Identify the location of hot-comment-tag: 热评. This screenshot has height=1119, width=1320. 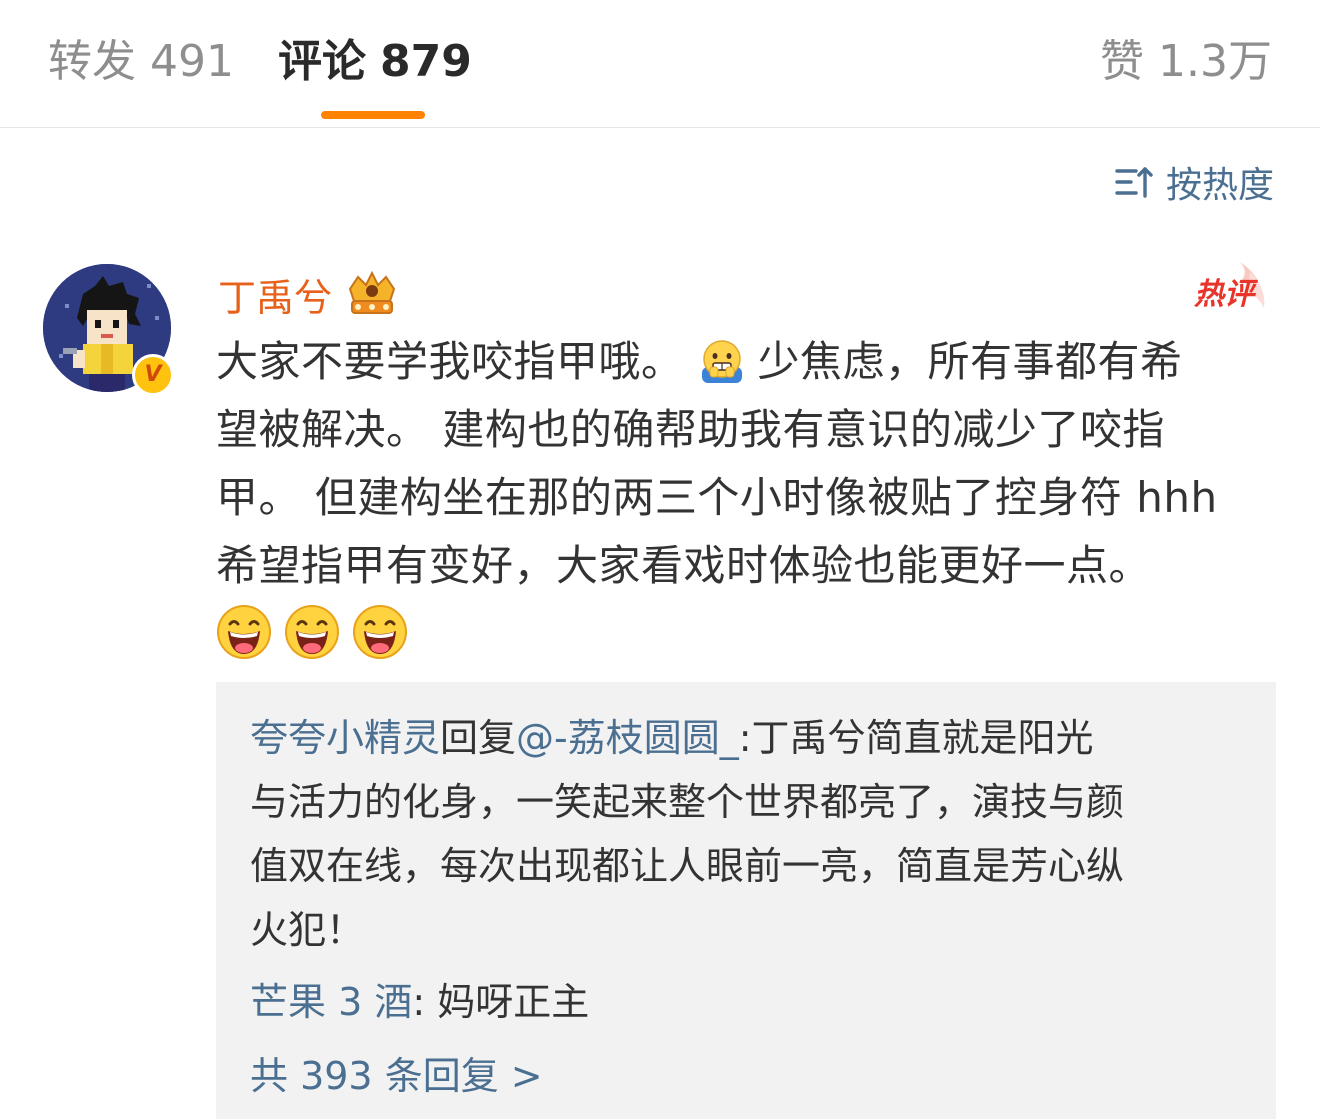
(1229, 287).